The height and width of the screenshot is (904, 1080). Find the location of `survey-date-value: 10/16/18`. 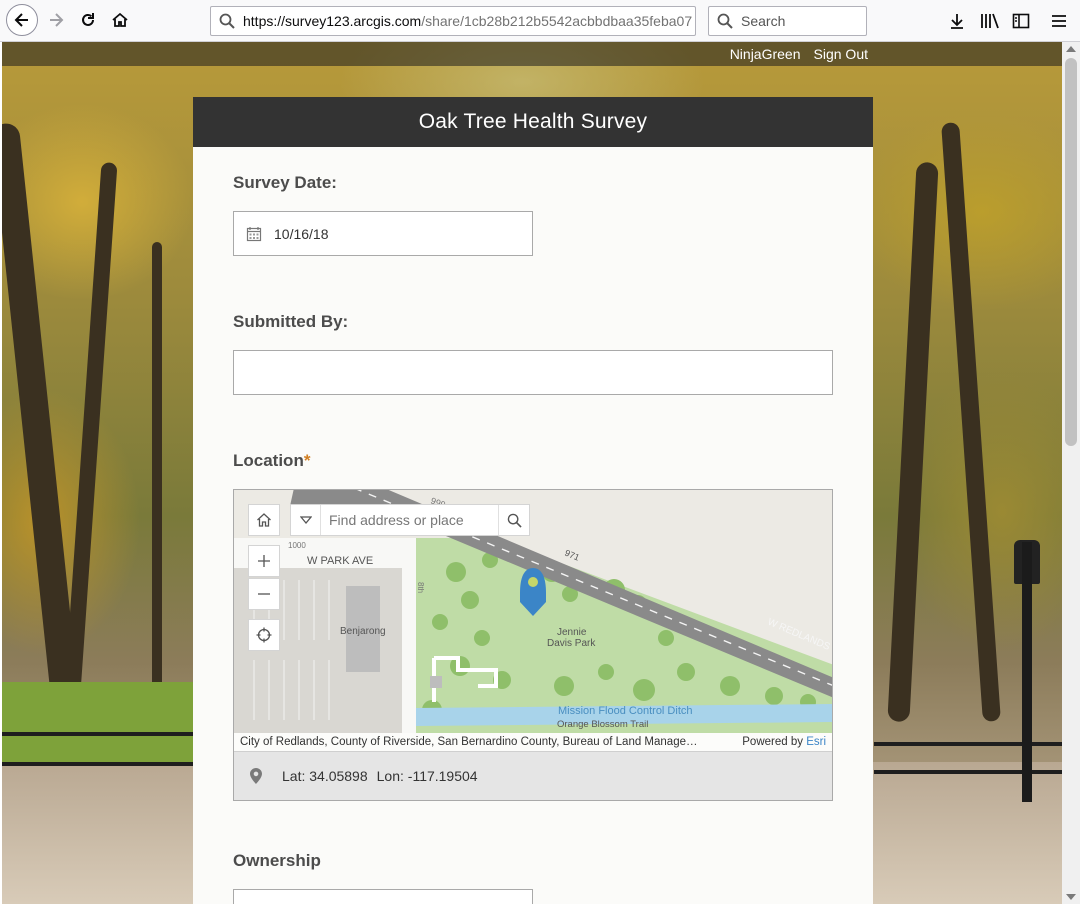

survey-date-value: 10/16/18 is located at coordinates (301, 233).